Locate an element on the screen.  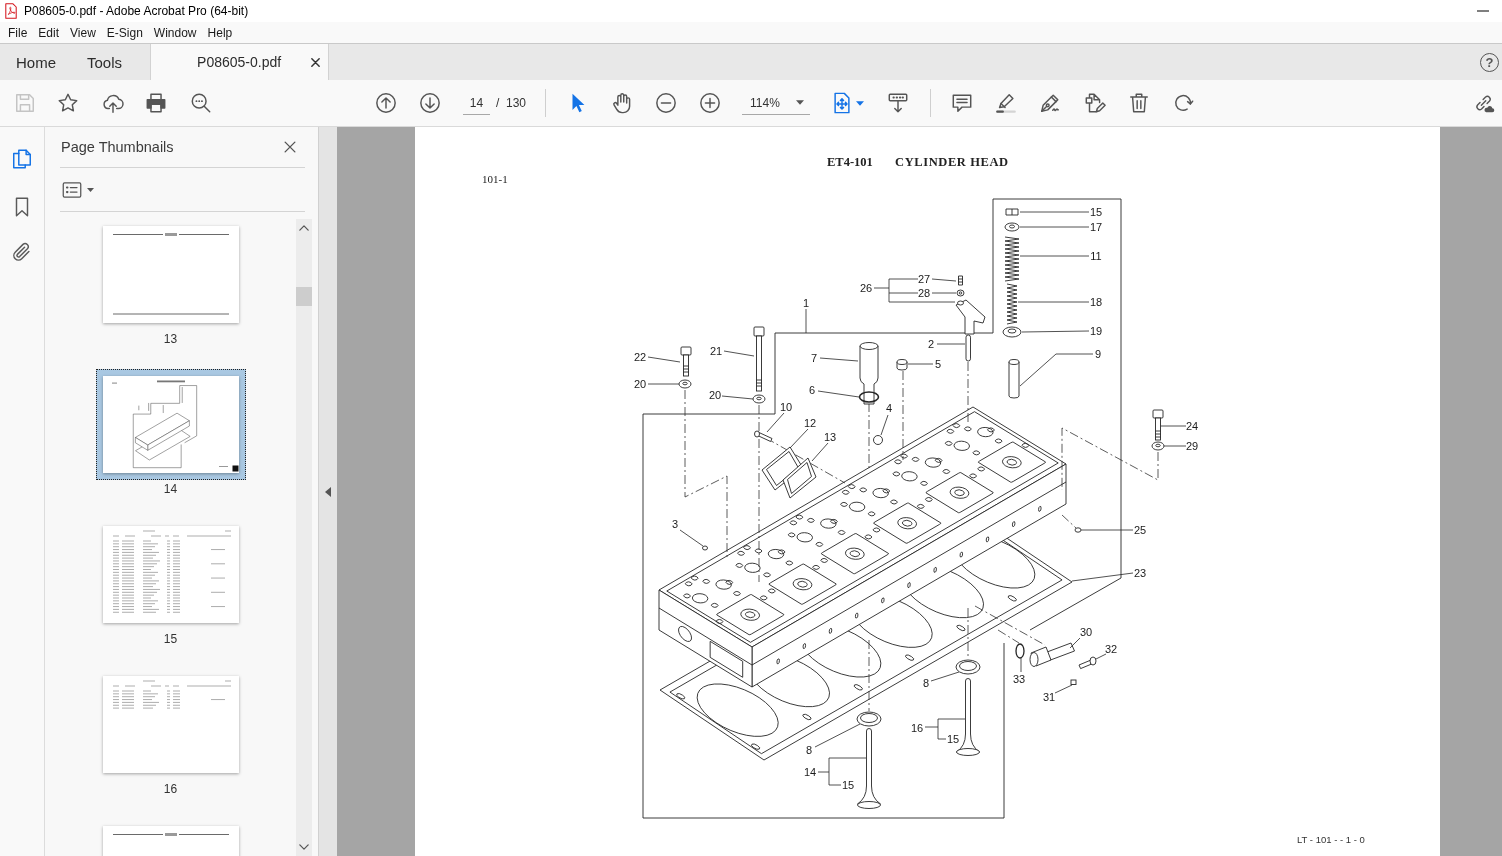
callout-number: 32 is located at coordinates (1111, 649).